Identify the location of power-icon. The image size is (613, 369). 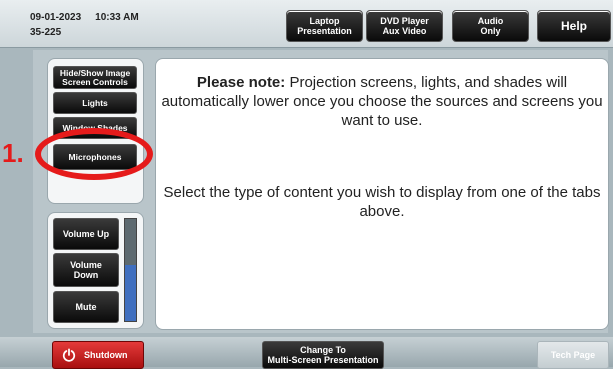
(69, 355).